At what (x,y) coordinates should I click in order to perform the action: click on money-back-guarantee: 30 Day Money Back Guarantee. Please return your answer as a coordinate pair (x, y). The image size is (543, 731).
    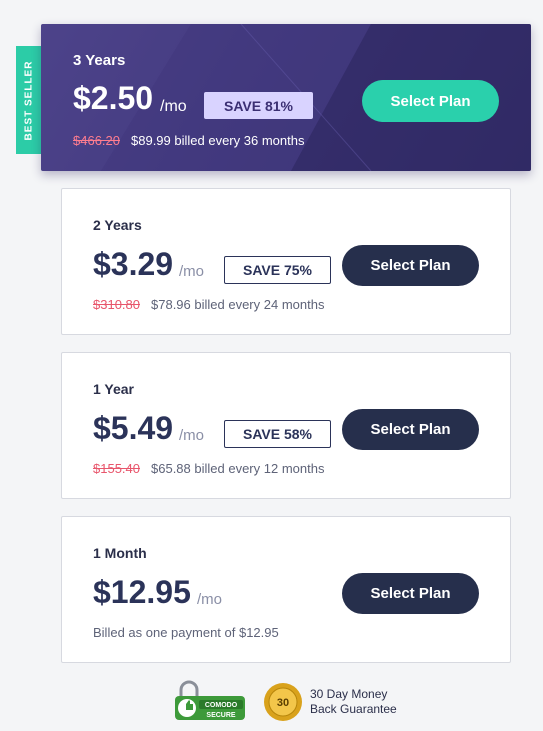
    Looking at the image, I should click on (353, 702).